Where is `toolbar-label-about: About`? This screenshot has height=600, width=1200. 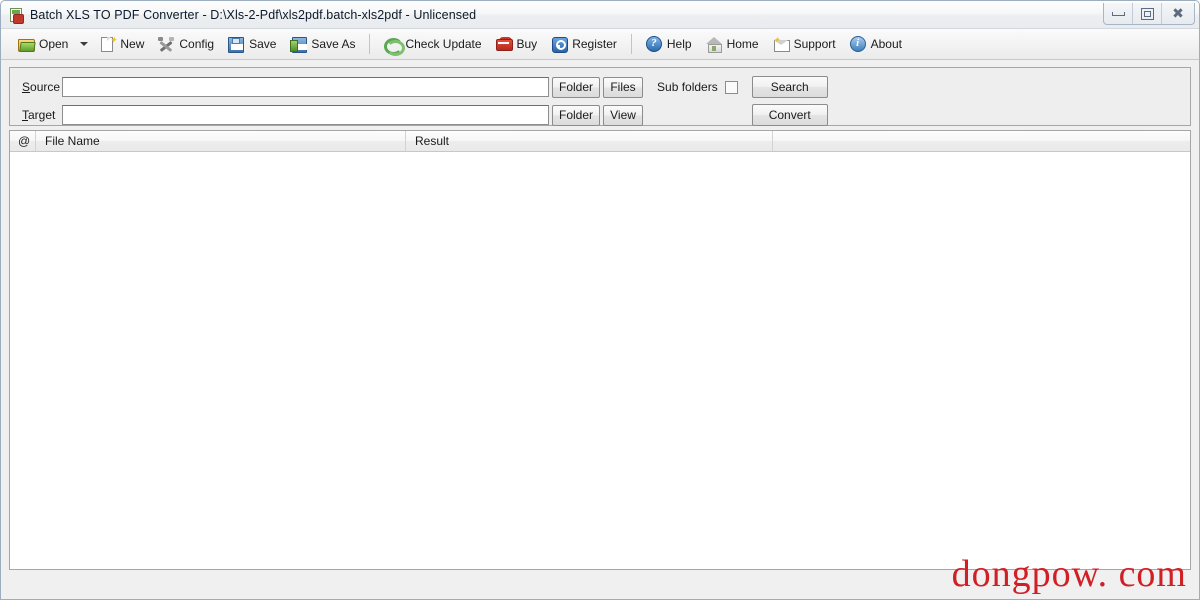
toolbar-label-about: About is located at coordinates (886, 44).